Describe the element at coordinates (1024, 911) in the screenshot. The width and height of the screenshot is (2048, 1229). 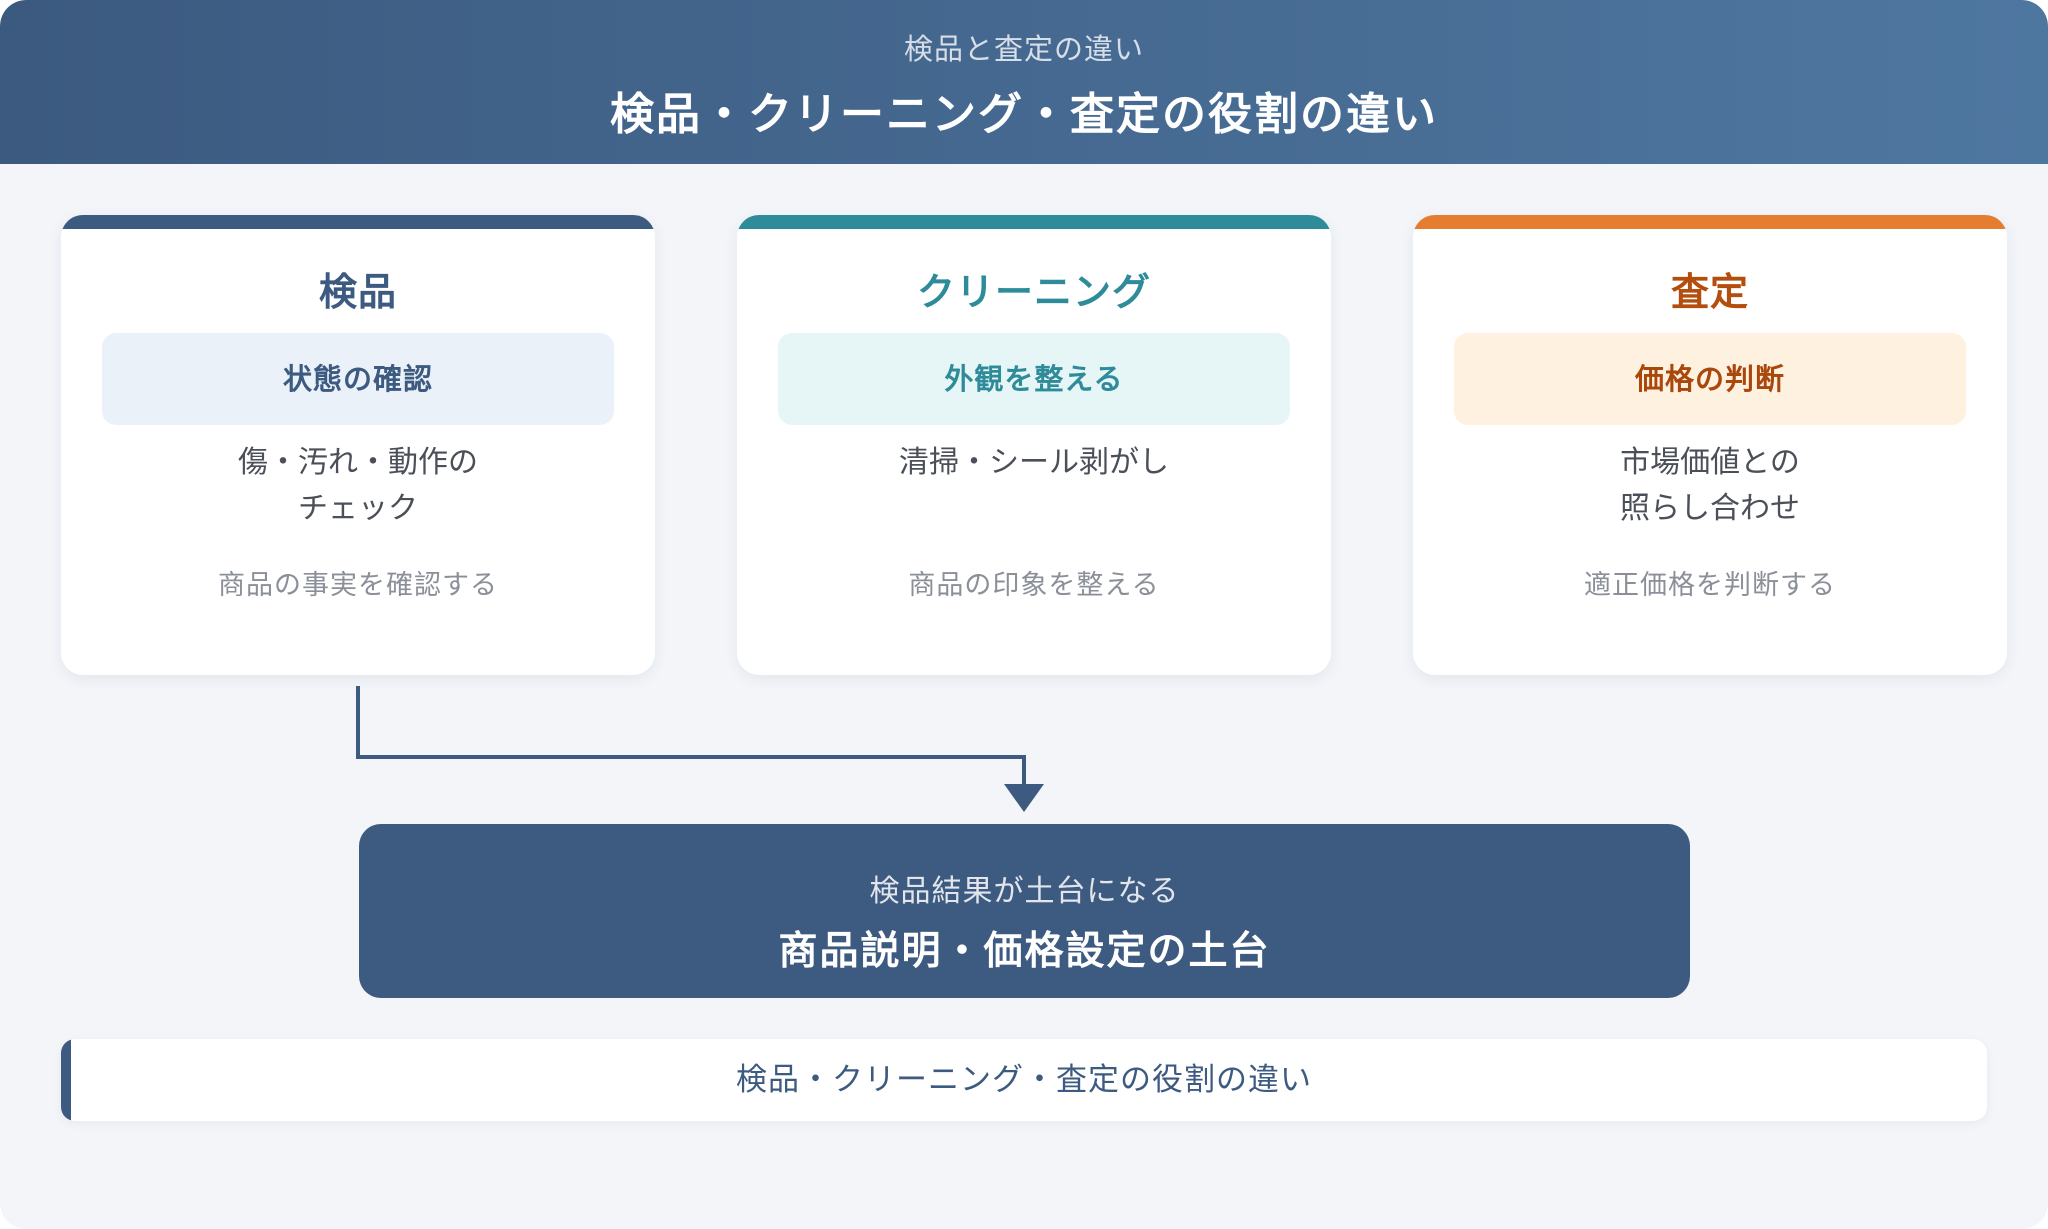
I see `result-box: 検品結果が土台になる 商品説明・価格設定の土台` at that location.